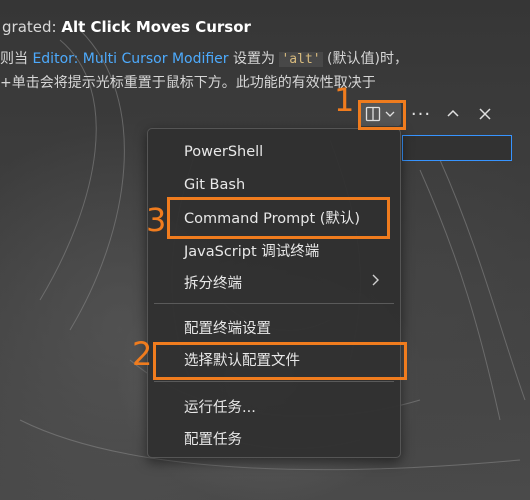 The image size is (530, 500). What do you see at coordinates (274, 282) in the screenshot?
I see `menu-item-split-terminal: 拆分终端` at bounding box center [274, 282].